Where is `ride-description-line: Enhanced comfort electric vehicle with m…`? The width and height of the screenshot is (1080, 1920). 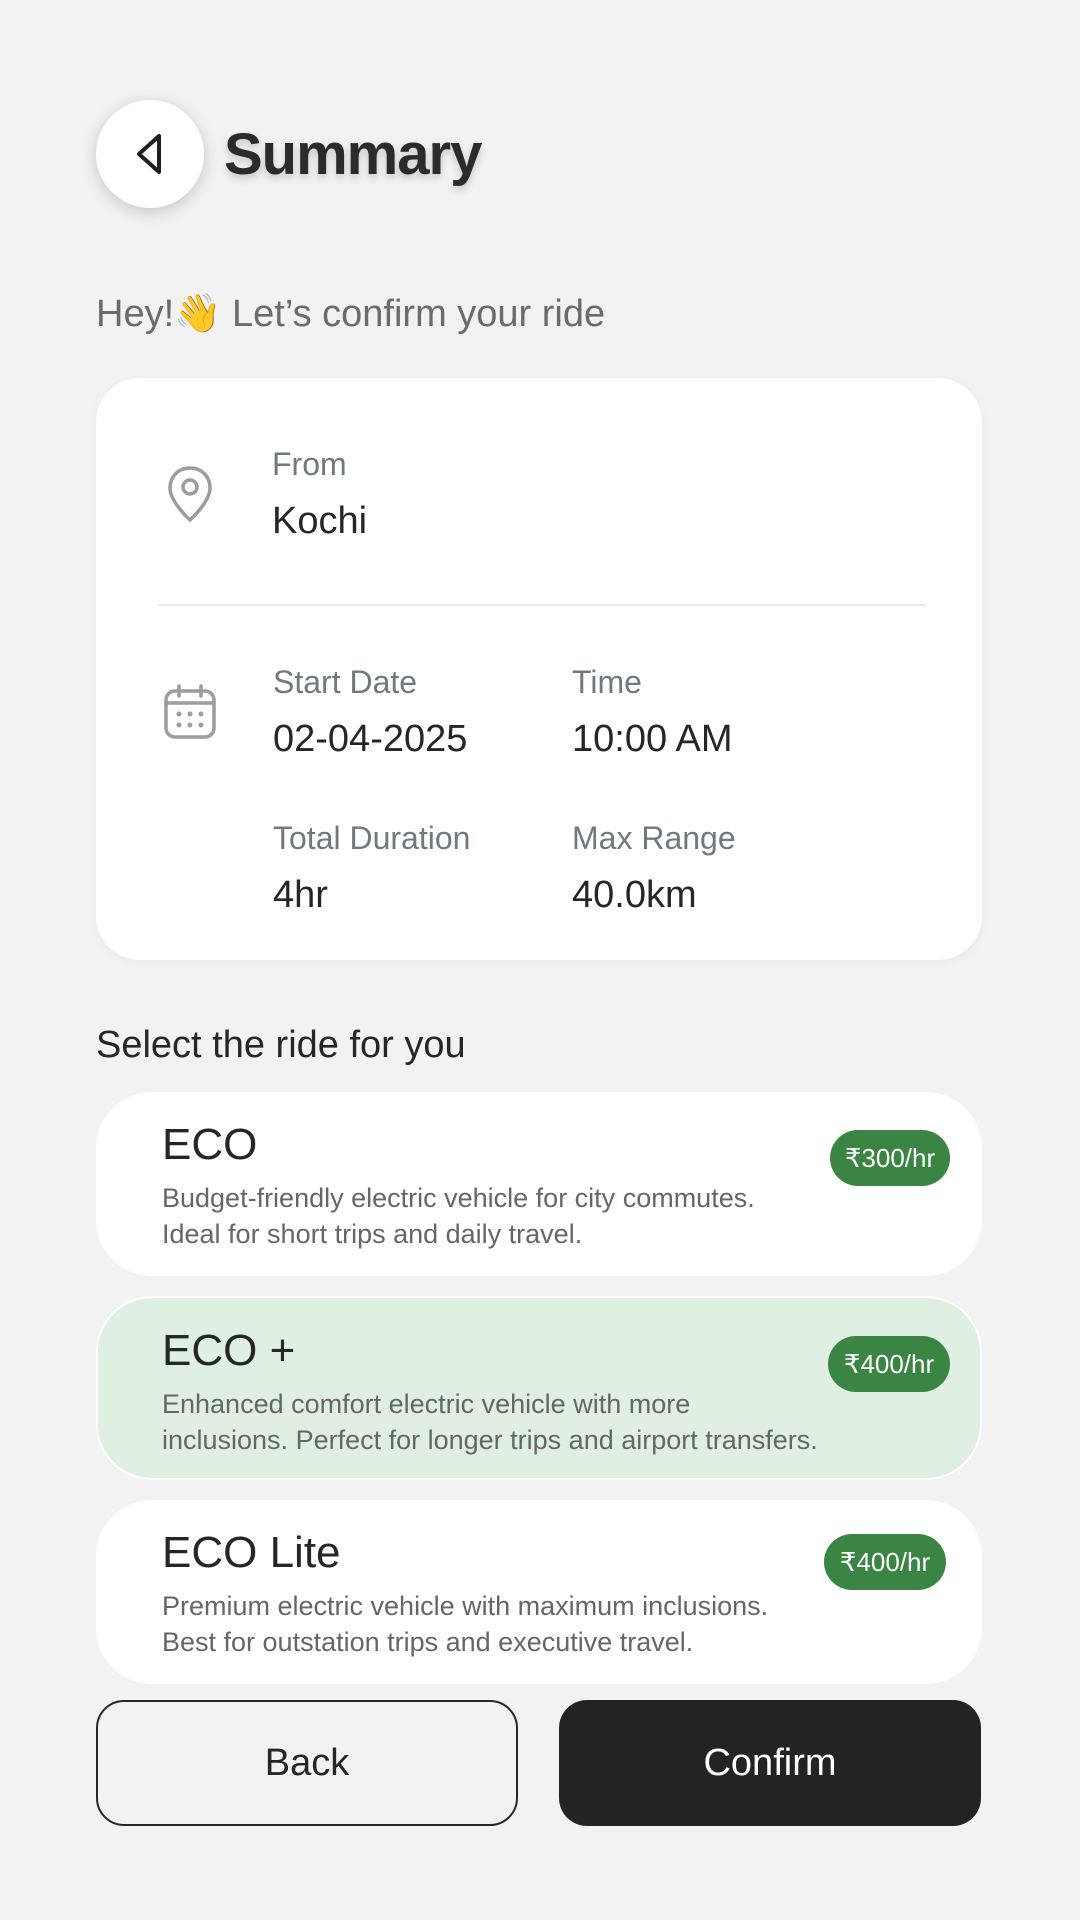
ride-description-line: Enhanced comfort electric vehicle with m… is located at coordinates (426, 1404).